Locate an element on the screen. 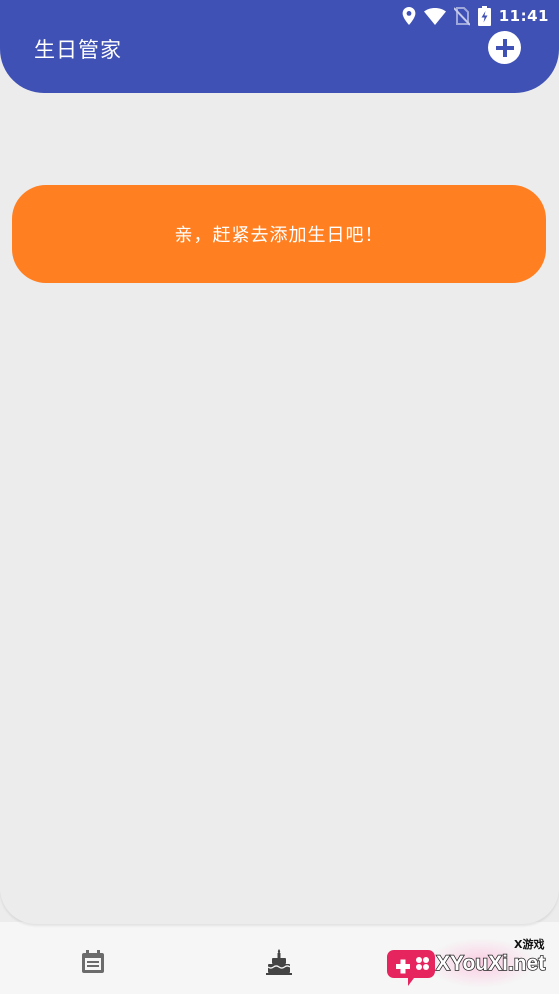 The image size is (559, 994). empty-state-message: 亲，赶紧去添加生日吧！ is located at coordinates (279, 235).